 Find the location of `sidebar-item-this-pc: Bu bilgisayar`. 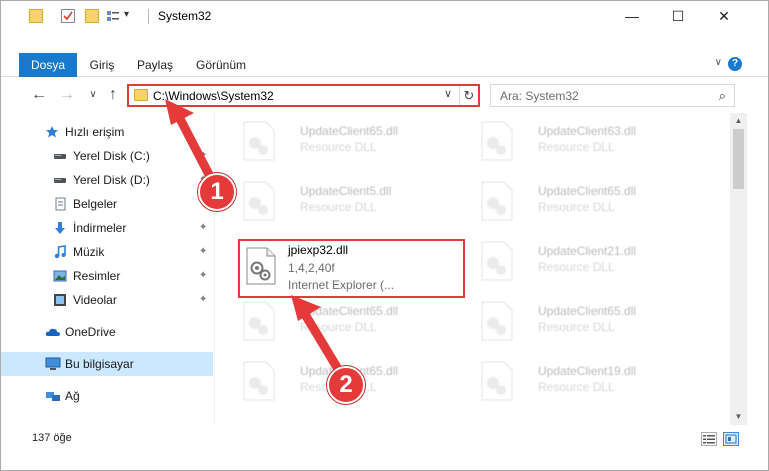

sidebar-item-this-pc: Bu bilgisayar is located at coordinates (107, 364).